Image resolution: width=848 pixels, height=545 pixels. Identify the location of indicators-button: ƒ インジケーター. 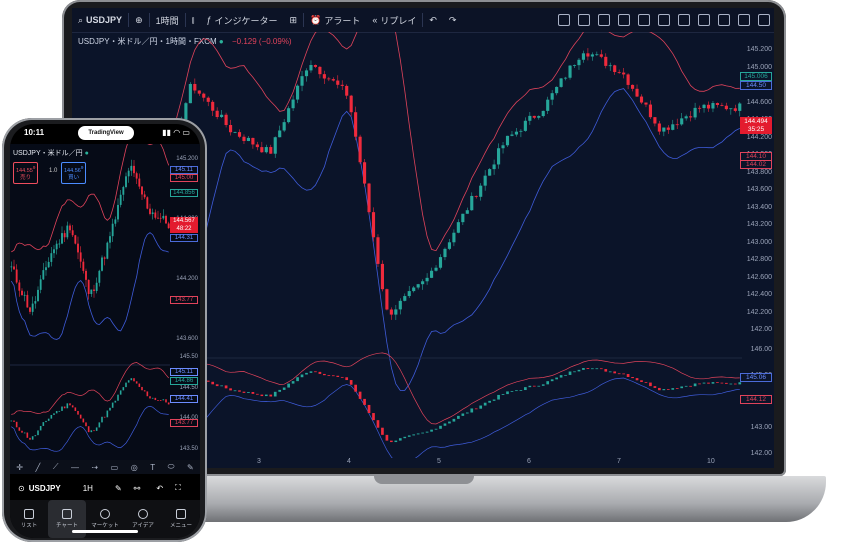
(242, 20).